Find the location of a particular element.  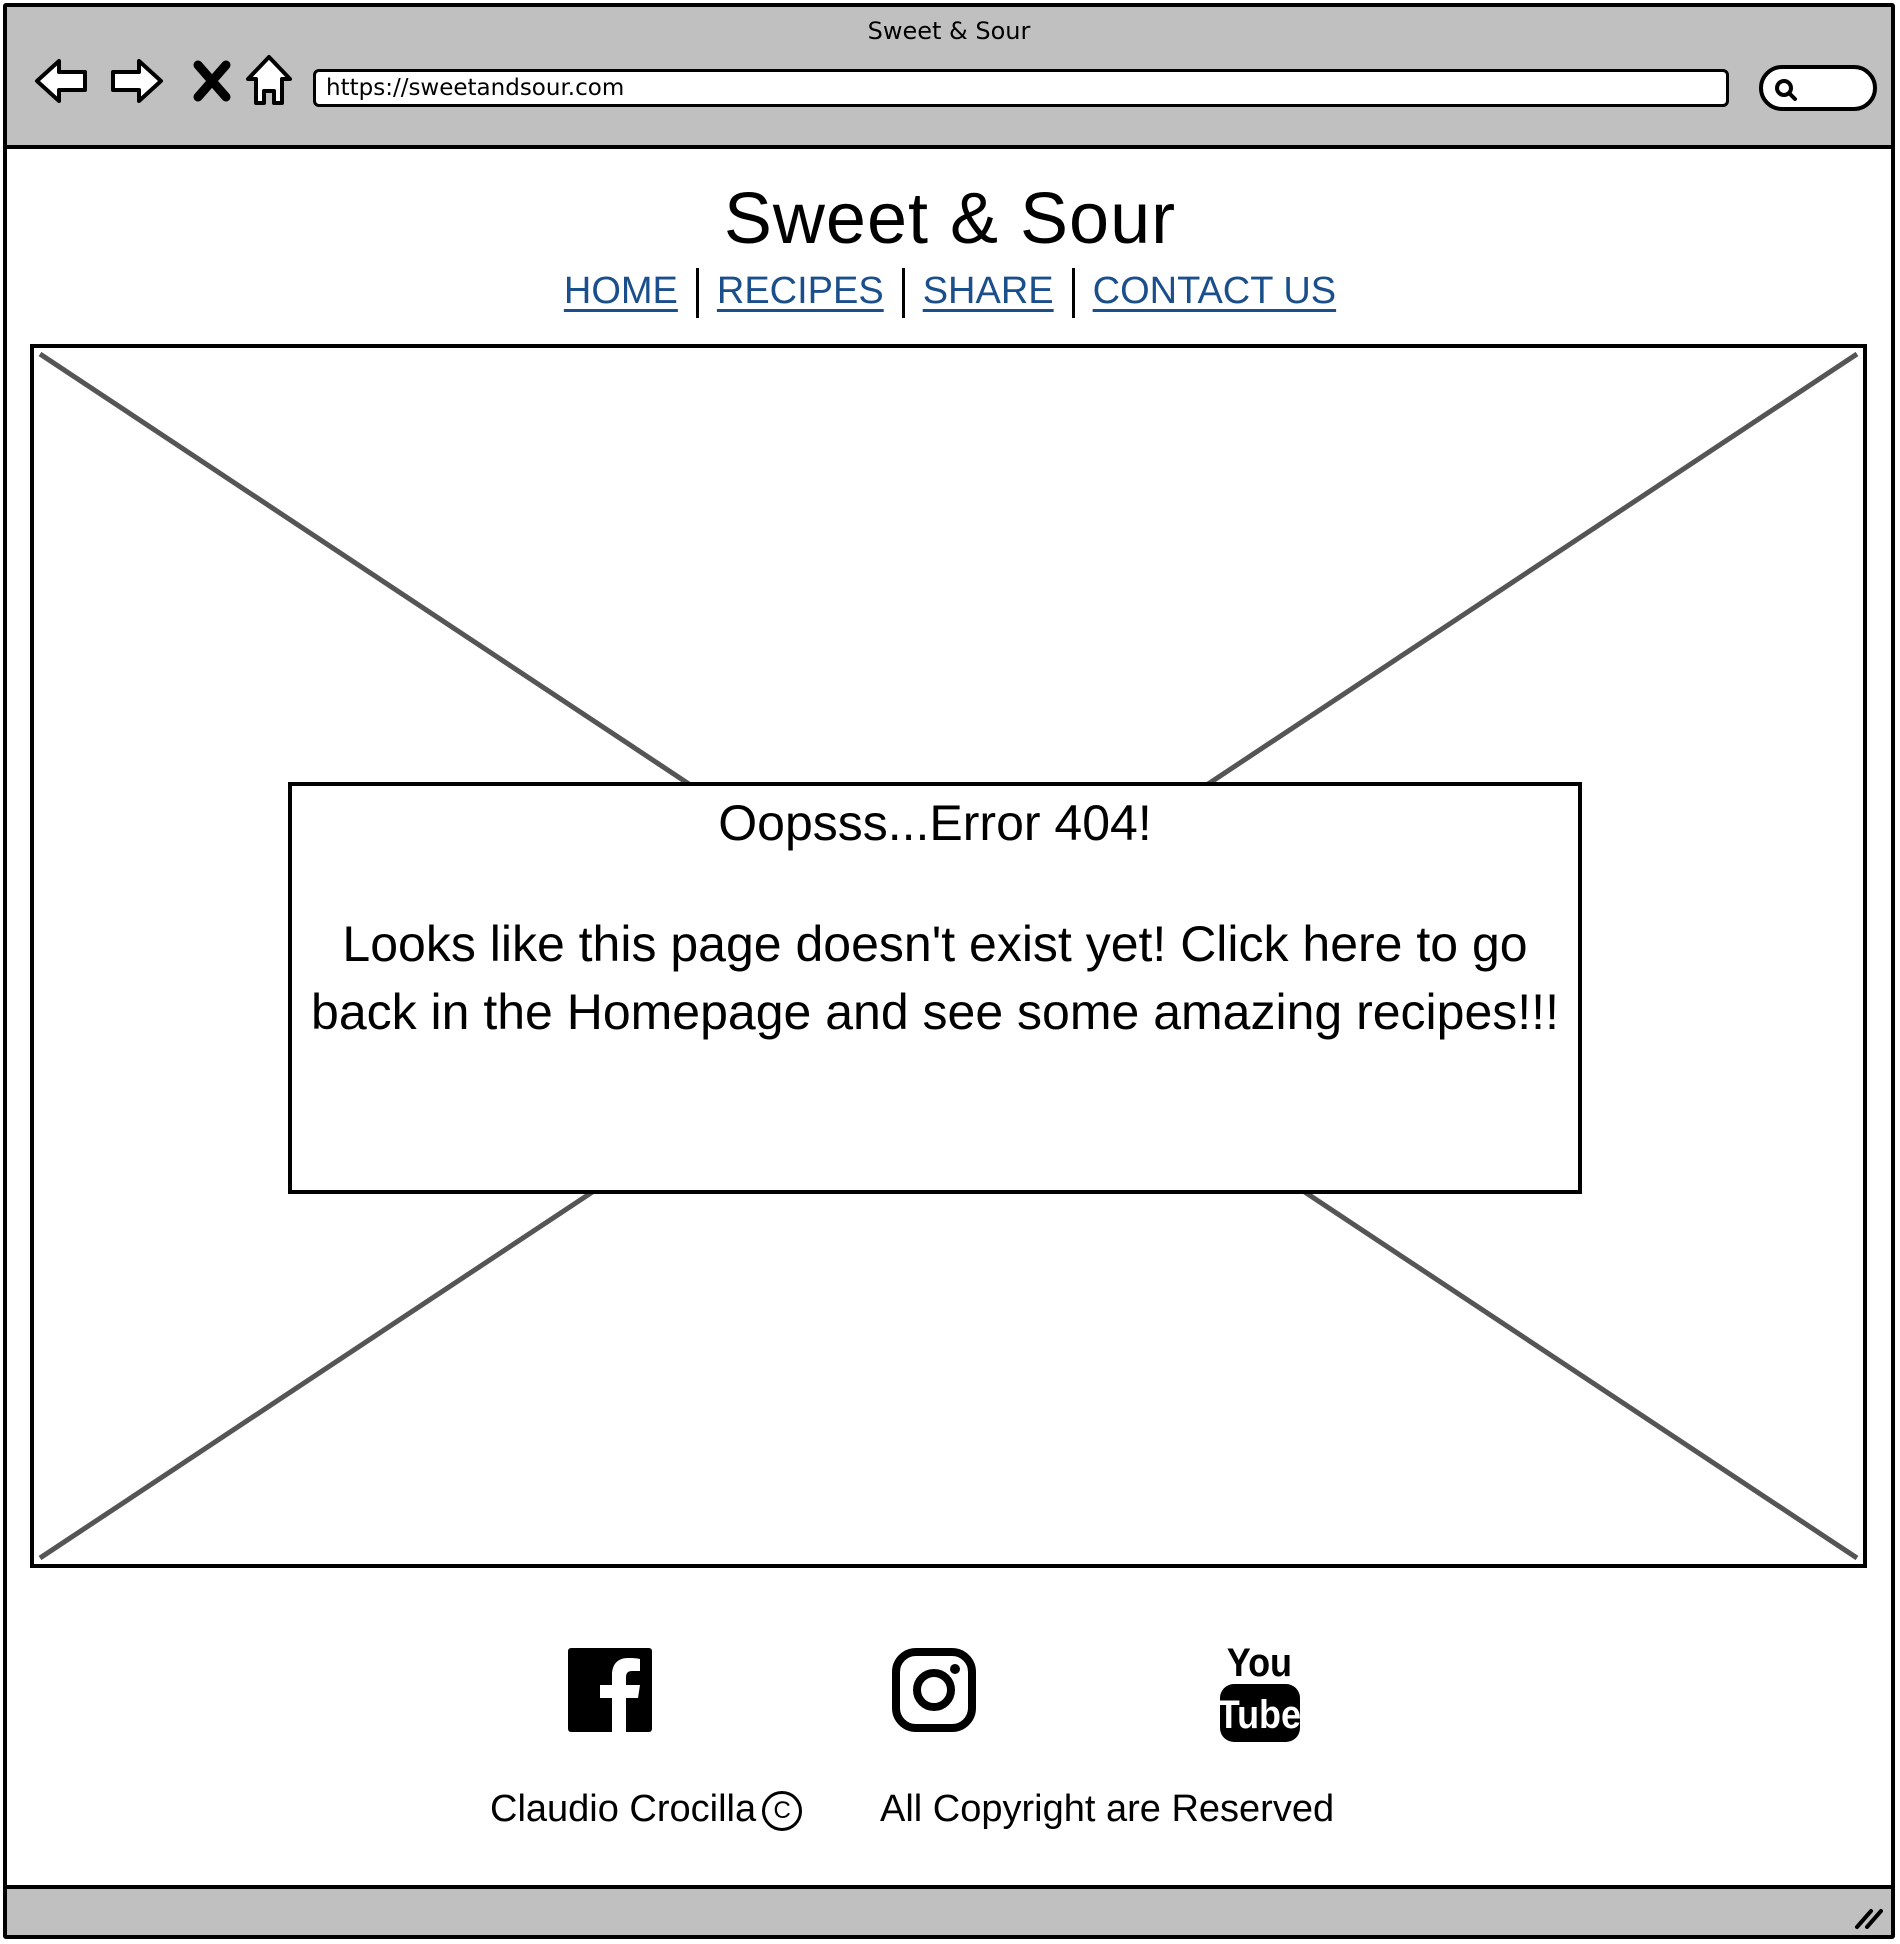

search-box is located at coordinates (1818, 88).